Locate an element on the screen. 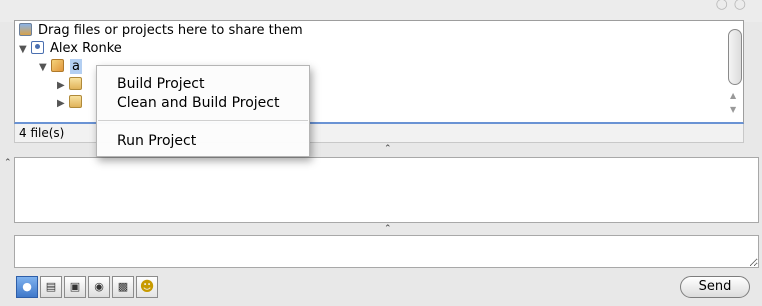 This screenshot has height=306, width=762. send-image-button: ▣ is located at coordinates (75, 287).